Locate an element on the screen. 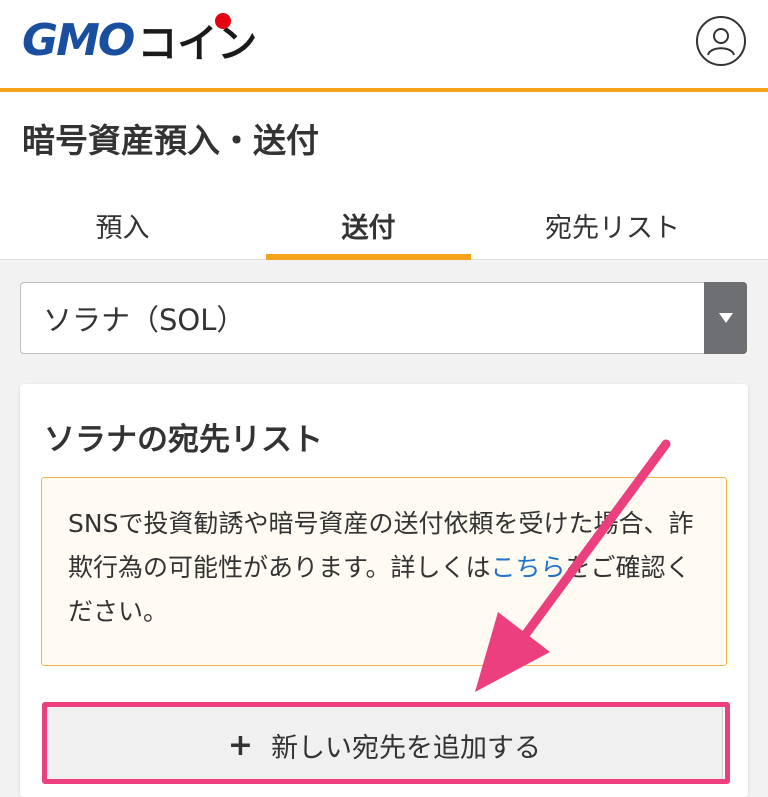 The image size is (768, 797). add-address-label: 新しい宛先を追加する is located at coordinates (406, 748).